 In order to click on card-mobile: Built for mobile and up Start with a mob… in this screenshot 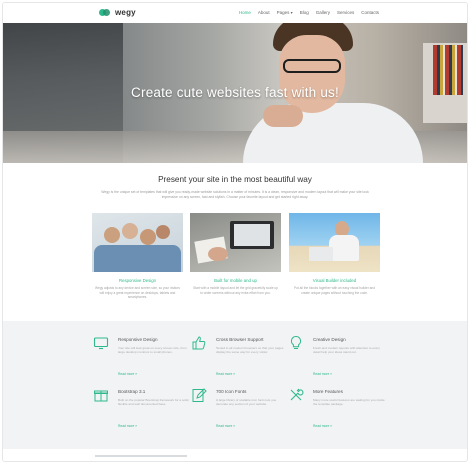, I will do `click(235, 254)`.